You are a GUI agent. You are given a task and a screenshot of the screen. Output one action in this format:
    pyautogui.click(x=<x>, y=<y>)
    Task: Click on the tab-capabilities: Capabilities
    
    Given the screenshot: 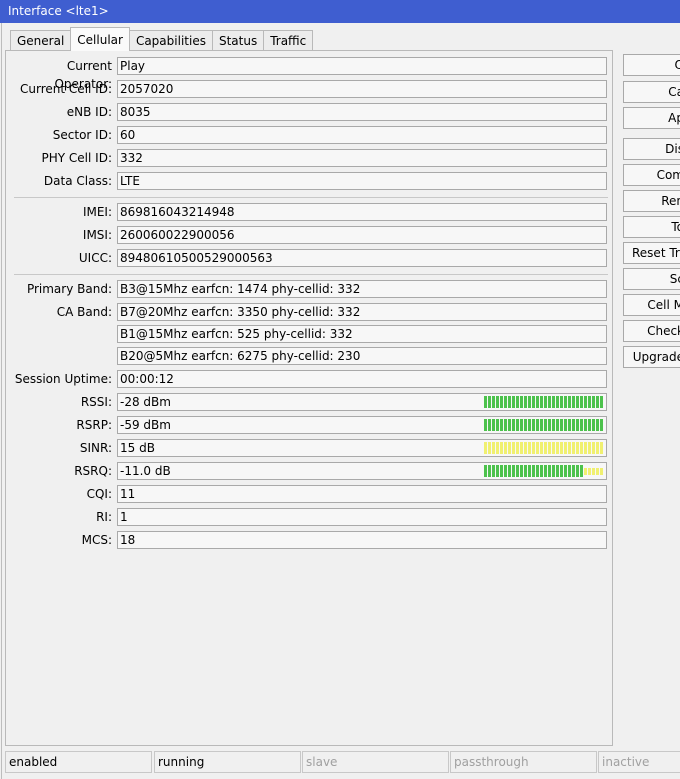 What is the action you would take?
    pyautogui.click(x=170, y=40)
    